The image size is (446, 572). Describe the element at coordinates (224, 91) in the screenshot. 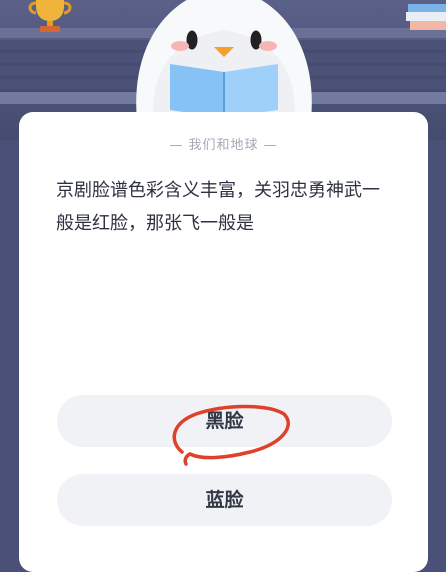

I see `open-book-icon` at that location.